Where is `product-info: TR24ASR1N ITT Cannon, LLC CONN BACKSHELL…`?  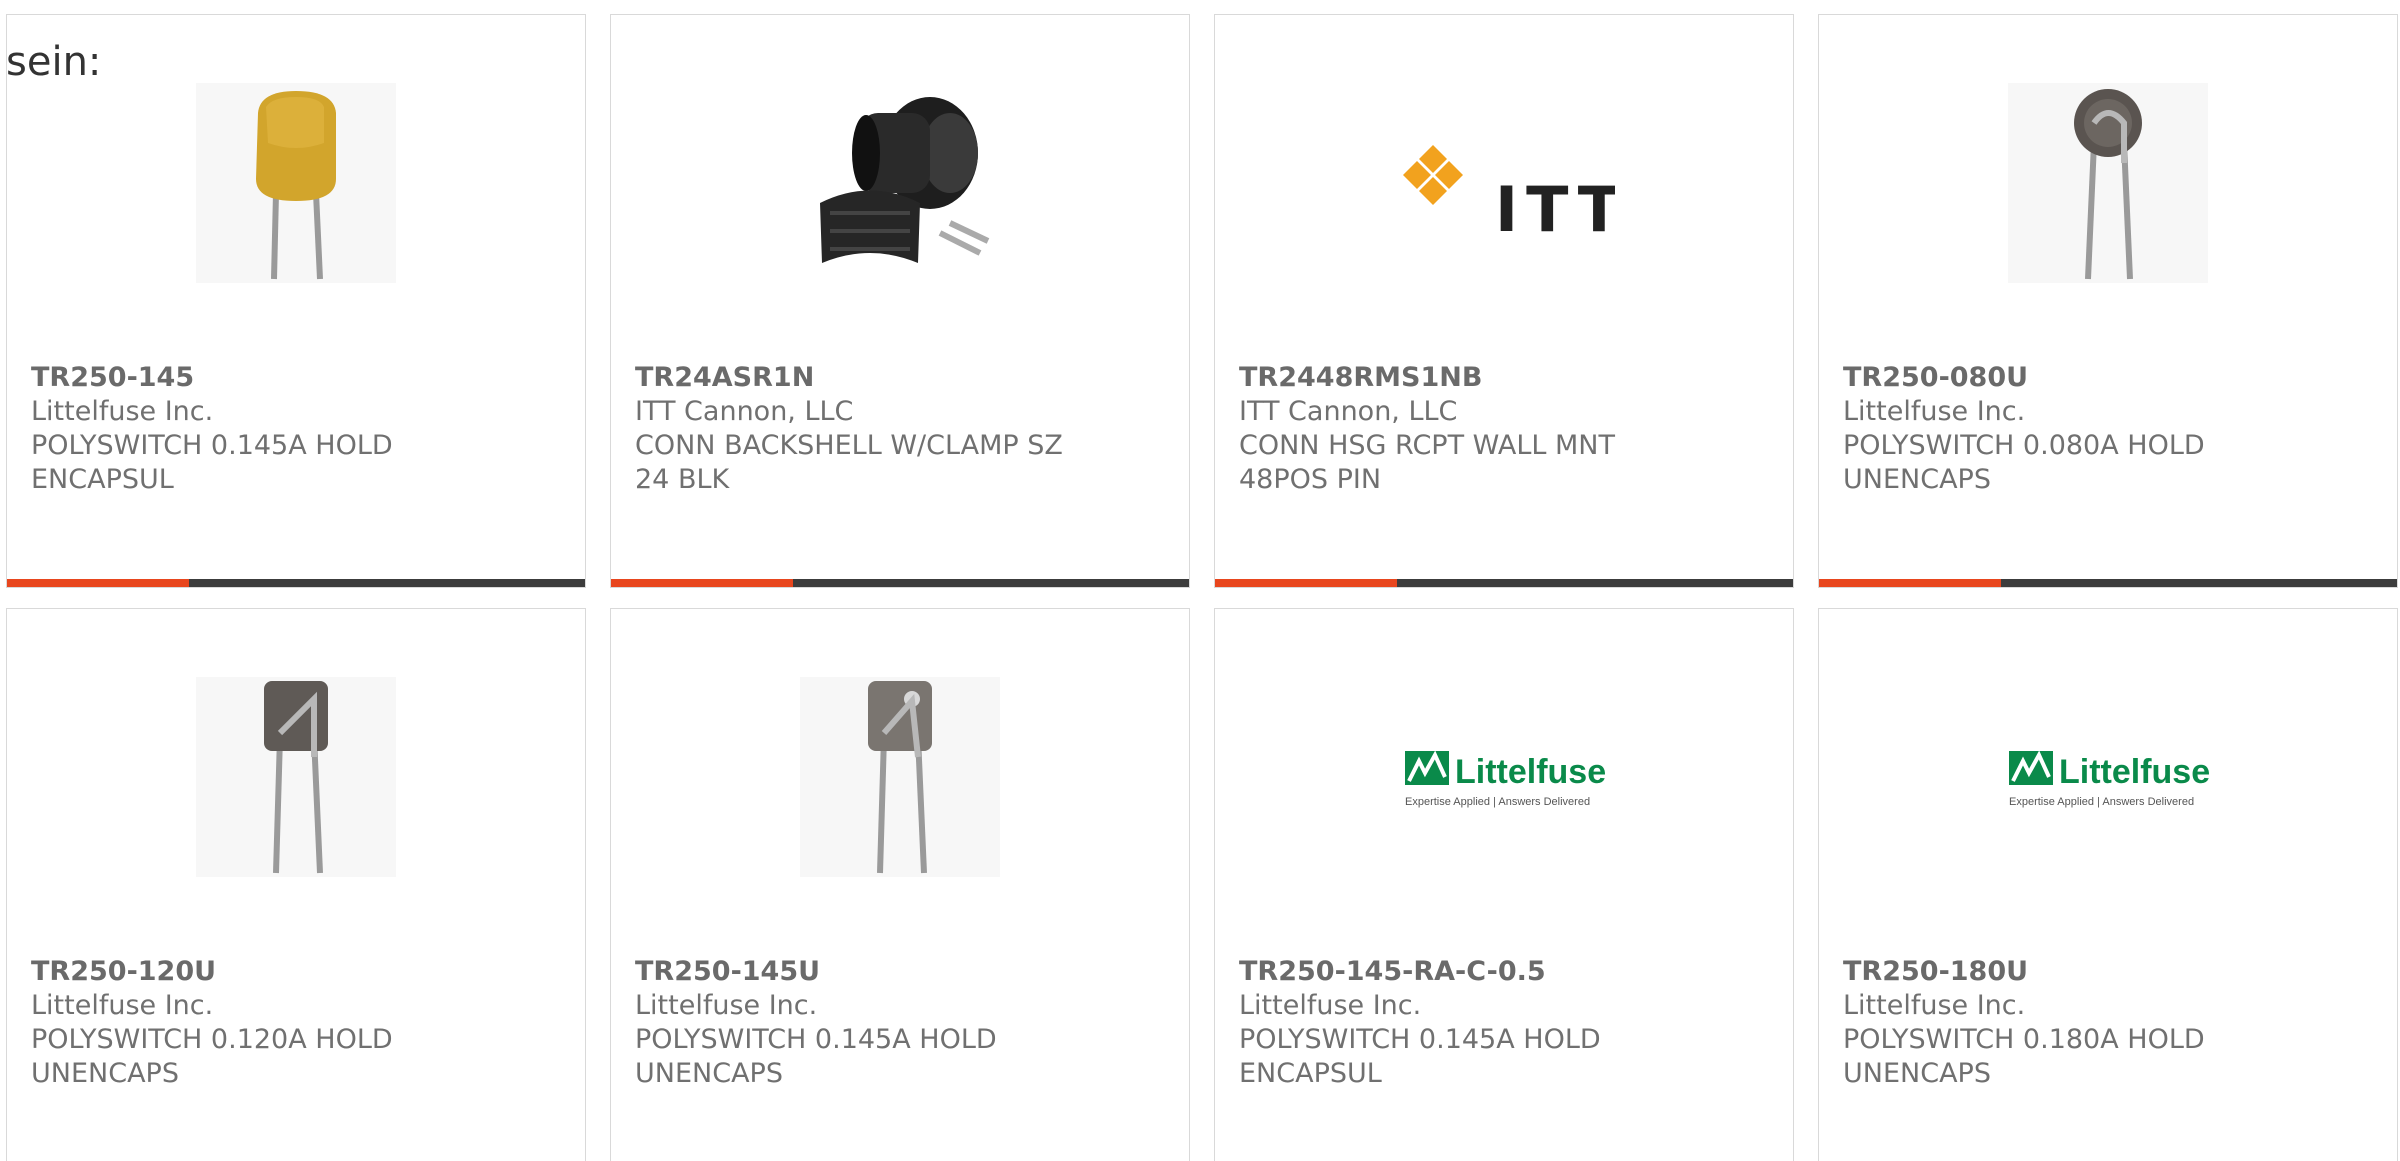
product-info: TR24ASR1N ITT Cannon, LLC CONN BACKSHELL… is located at coordinates (895, 429).